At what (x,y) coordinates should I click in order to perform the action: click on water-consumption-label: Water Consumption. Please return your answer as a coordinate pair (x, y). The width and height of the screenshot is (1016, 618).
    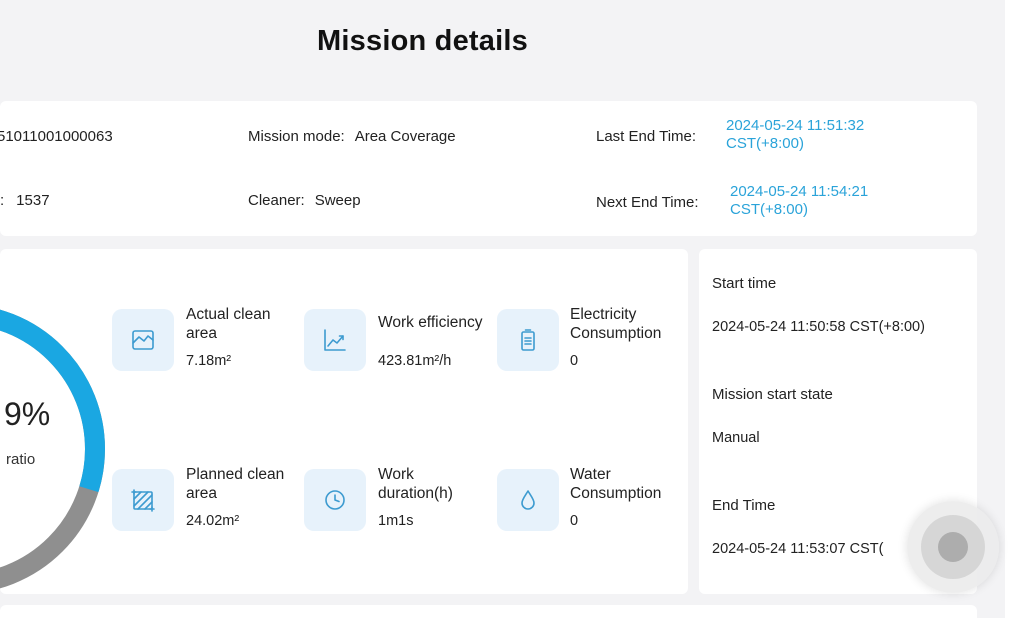
    Looking at the image, I should click on (615, 484).